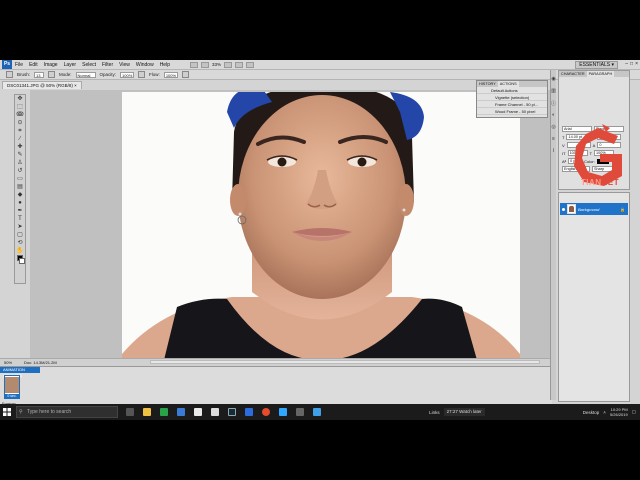 This screenshot has width=640, height=480. Describe the element at coordinates (33, 65) in the screenshot. I see `menu-edit: Edit` at that location.